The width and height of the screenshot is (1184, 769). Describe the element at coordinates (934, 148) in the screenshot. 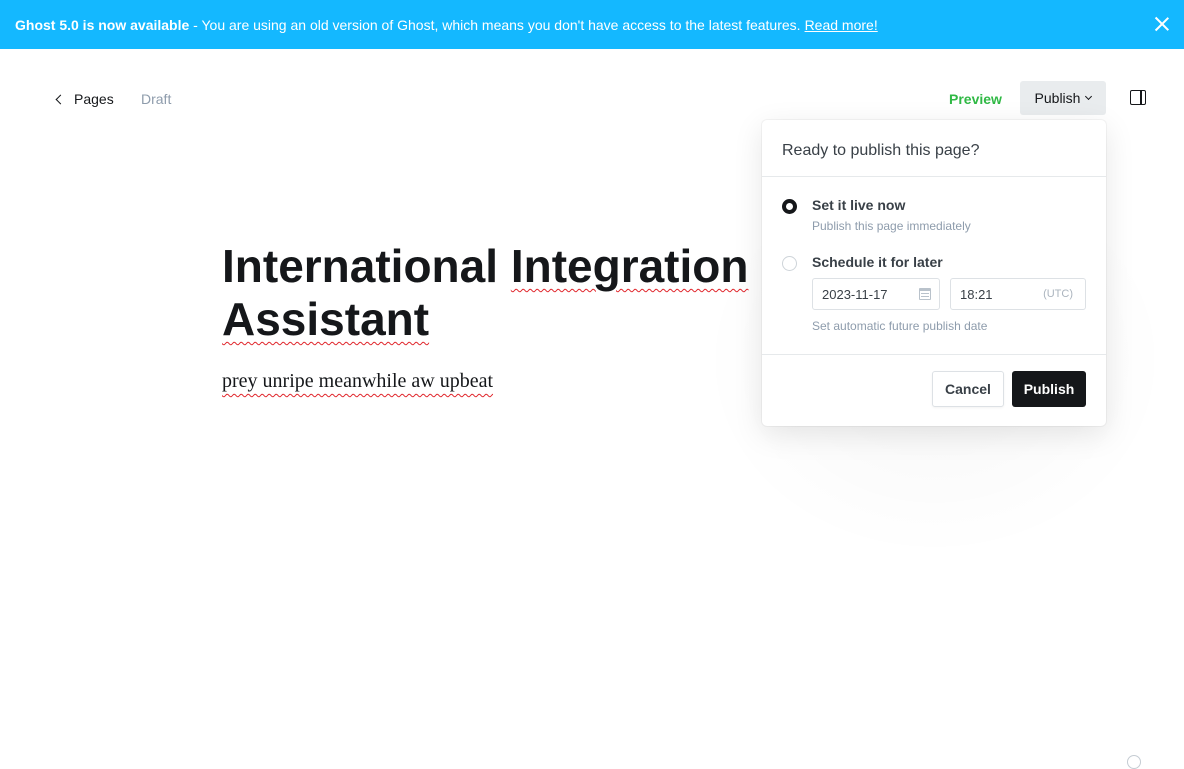

I see `publish-dropdown-header: Ready to publish this page?` at that location.